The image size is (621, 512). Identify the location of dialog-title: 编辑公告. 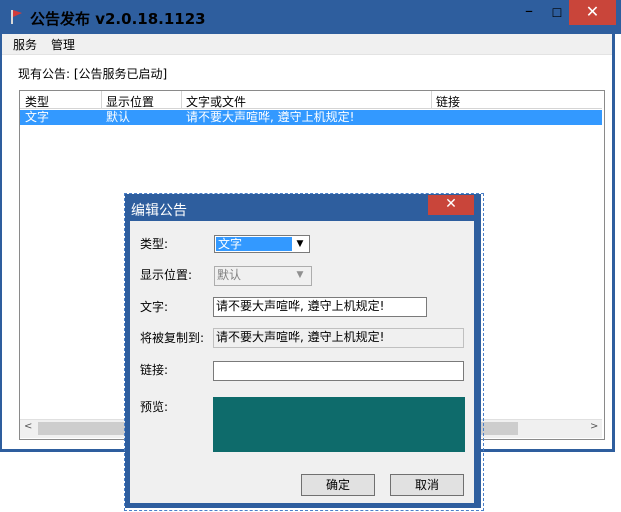
(159, 211).